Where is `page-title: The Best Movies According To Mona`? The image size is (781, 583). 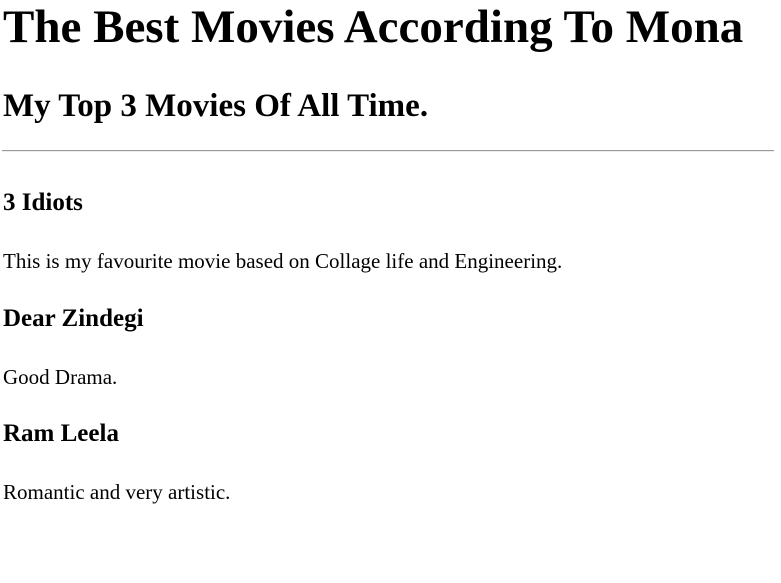 page-title: The Best Movies According To Mona is located at coordinates (373, 27).